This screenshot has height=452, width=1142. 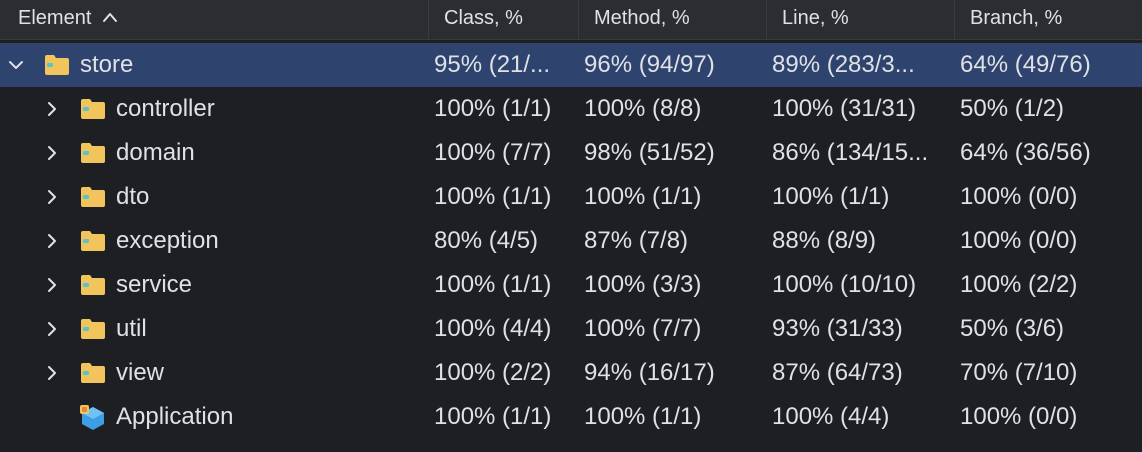 What do you see at coordinates (1025, 152) in the screenshot?
I see `branch-coverage: 64% (36/56)` at bounding box center [1025, 152].